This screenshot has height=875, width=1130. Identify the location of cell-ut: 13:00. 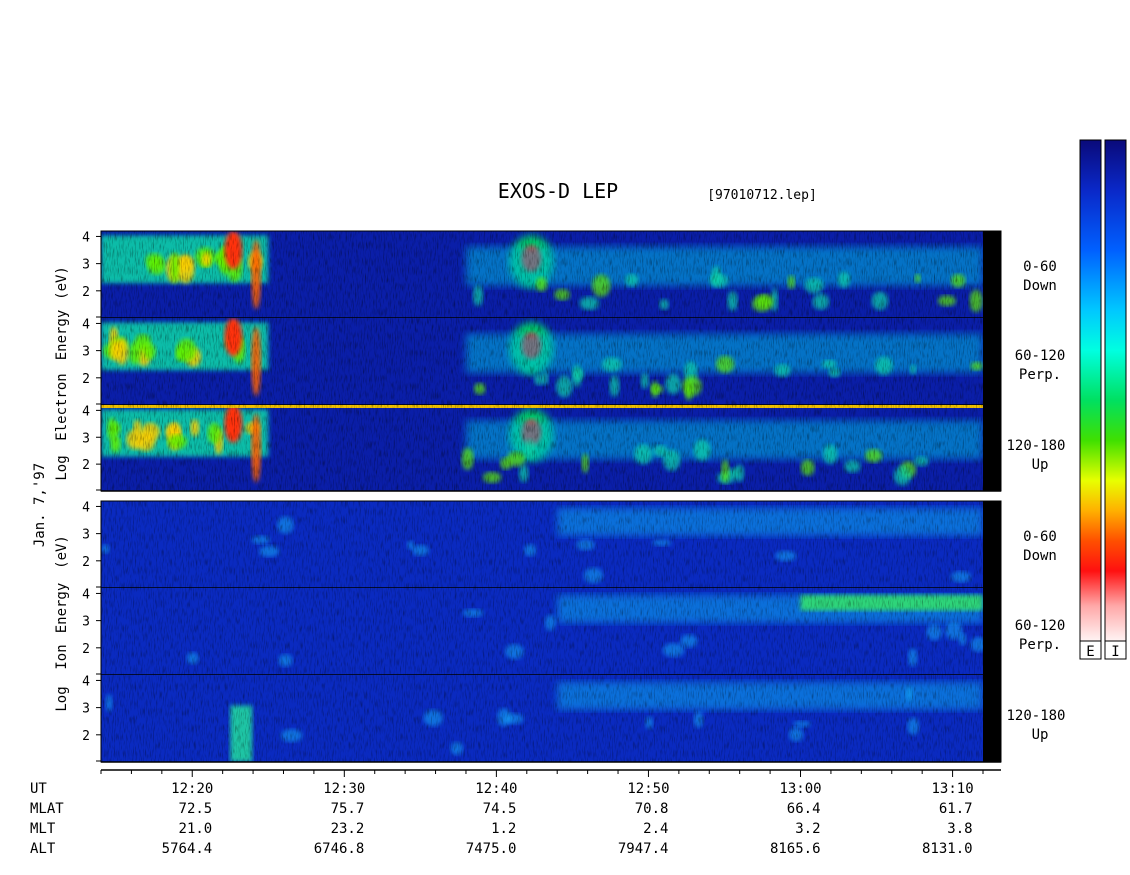
(800, 789).